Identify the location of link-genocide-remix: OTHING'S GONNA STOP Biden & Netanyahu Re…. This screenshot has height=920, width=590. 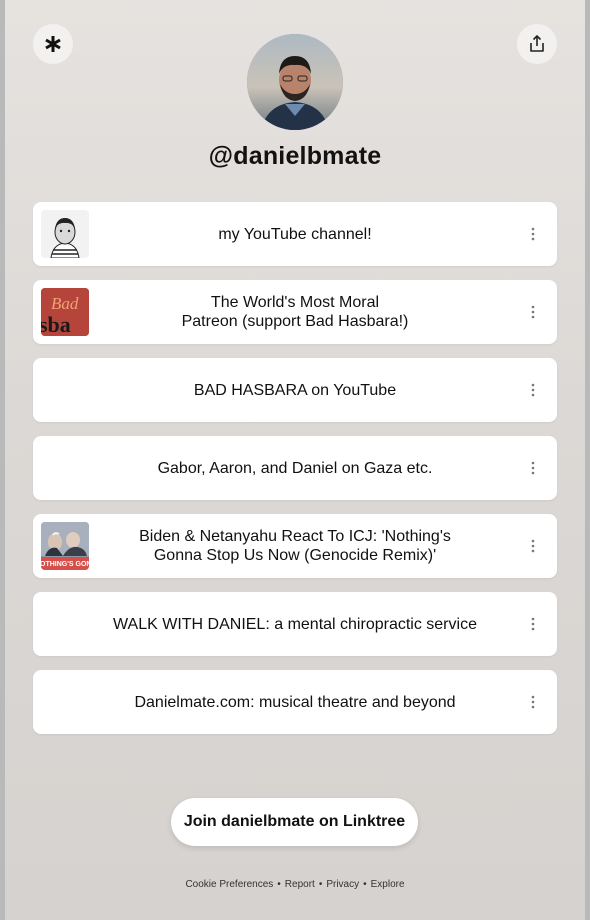
(295, 546).